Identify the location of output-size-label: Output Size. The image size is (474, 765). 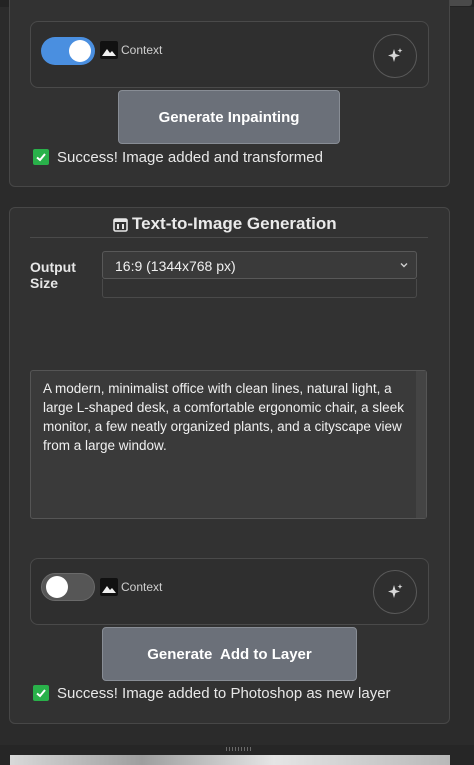
(53, 275).